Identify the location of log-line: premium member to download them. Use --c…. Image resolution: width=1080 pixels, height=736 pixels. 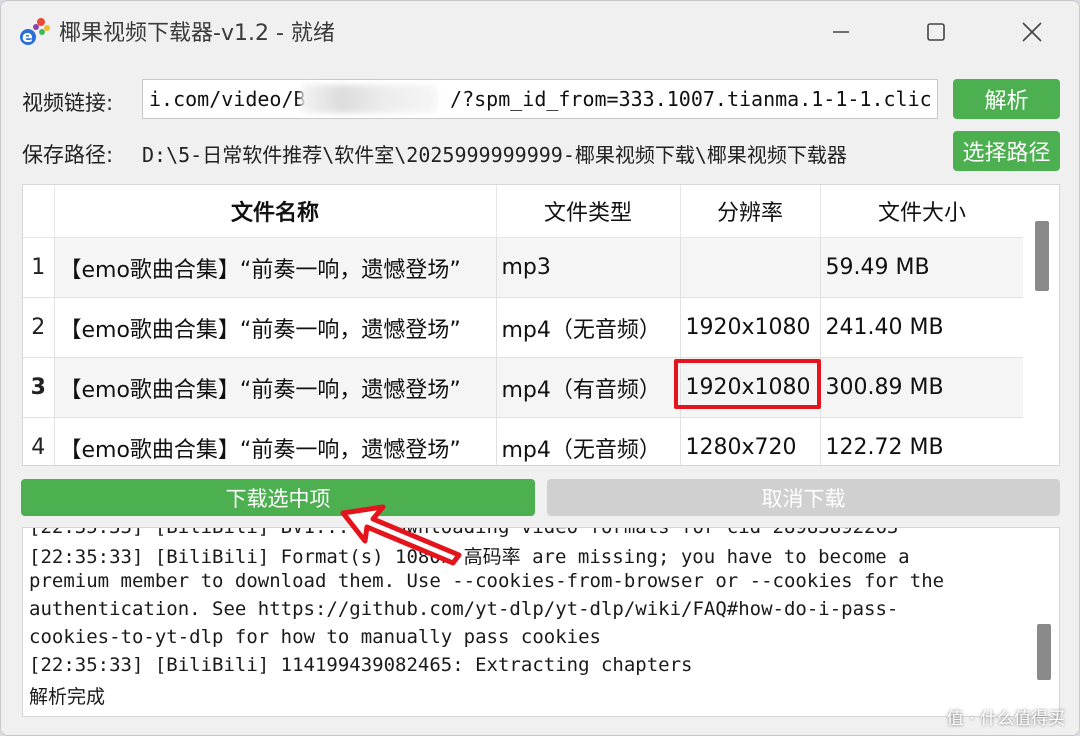
(487, 581).